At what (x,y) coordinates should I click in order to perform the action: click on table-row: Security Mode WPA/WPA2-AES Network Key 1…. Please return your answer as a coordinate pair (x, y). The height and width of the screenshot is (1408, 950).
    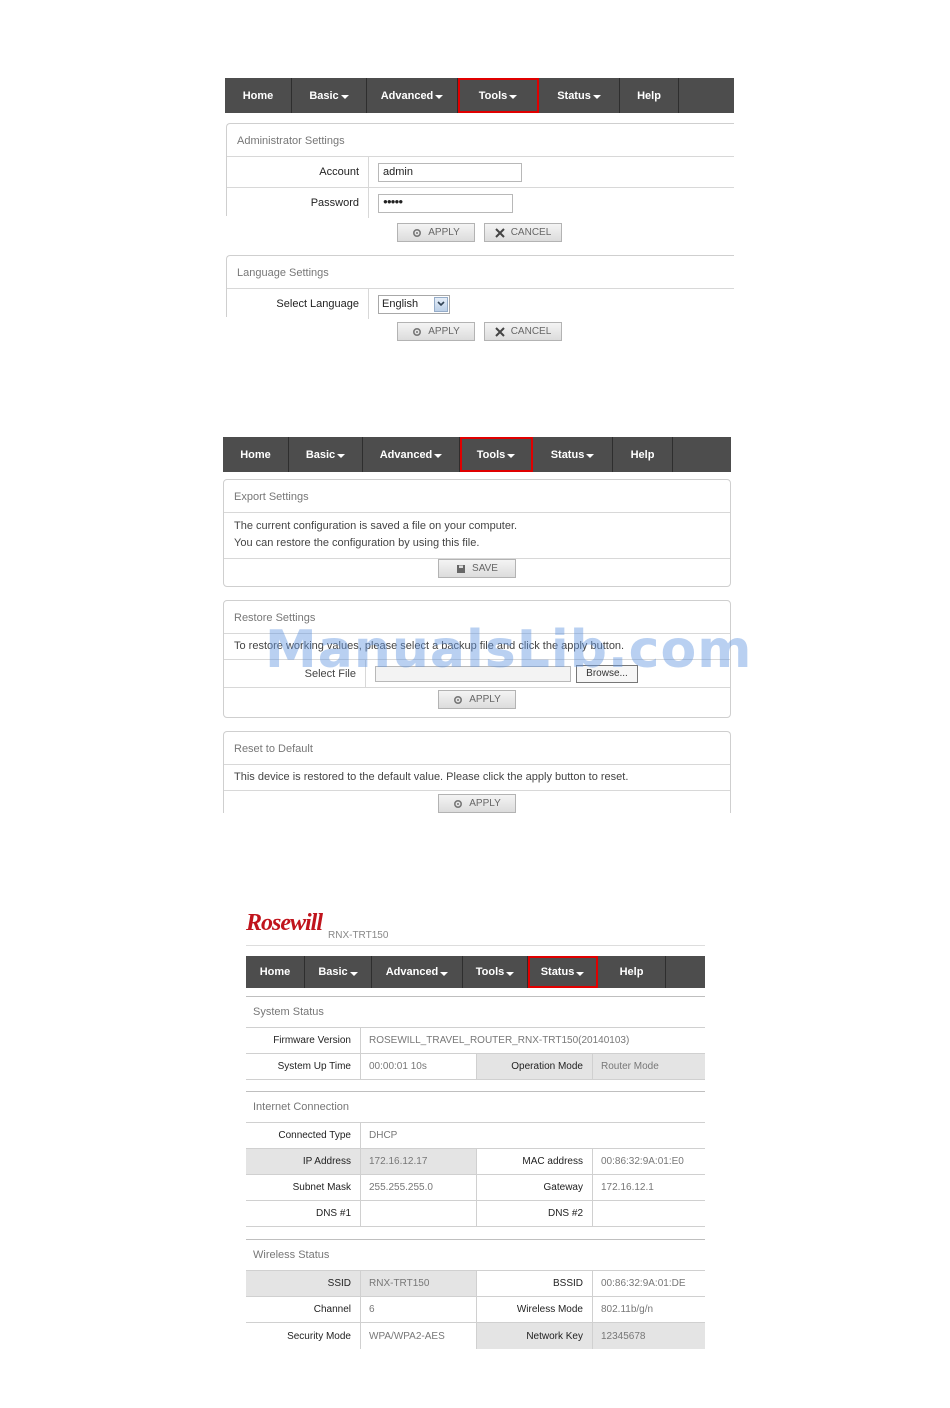
    Looking at the image, I should click on (475, 1336).